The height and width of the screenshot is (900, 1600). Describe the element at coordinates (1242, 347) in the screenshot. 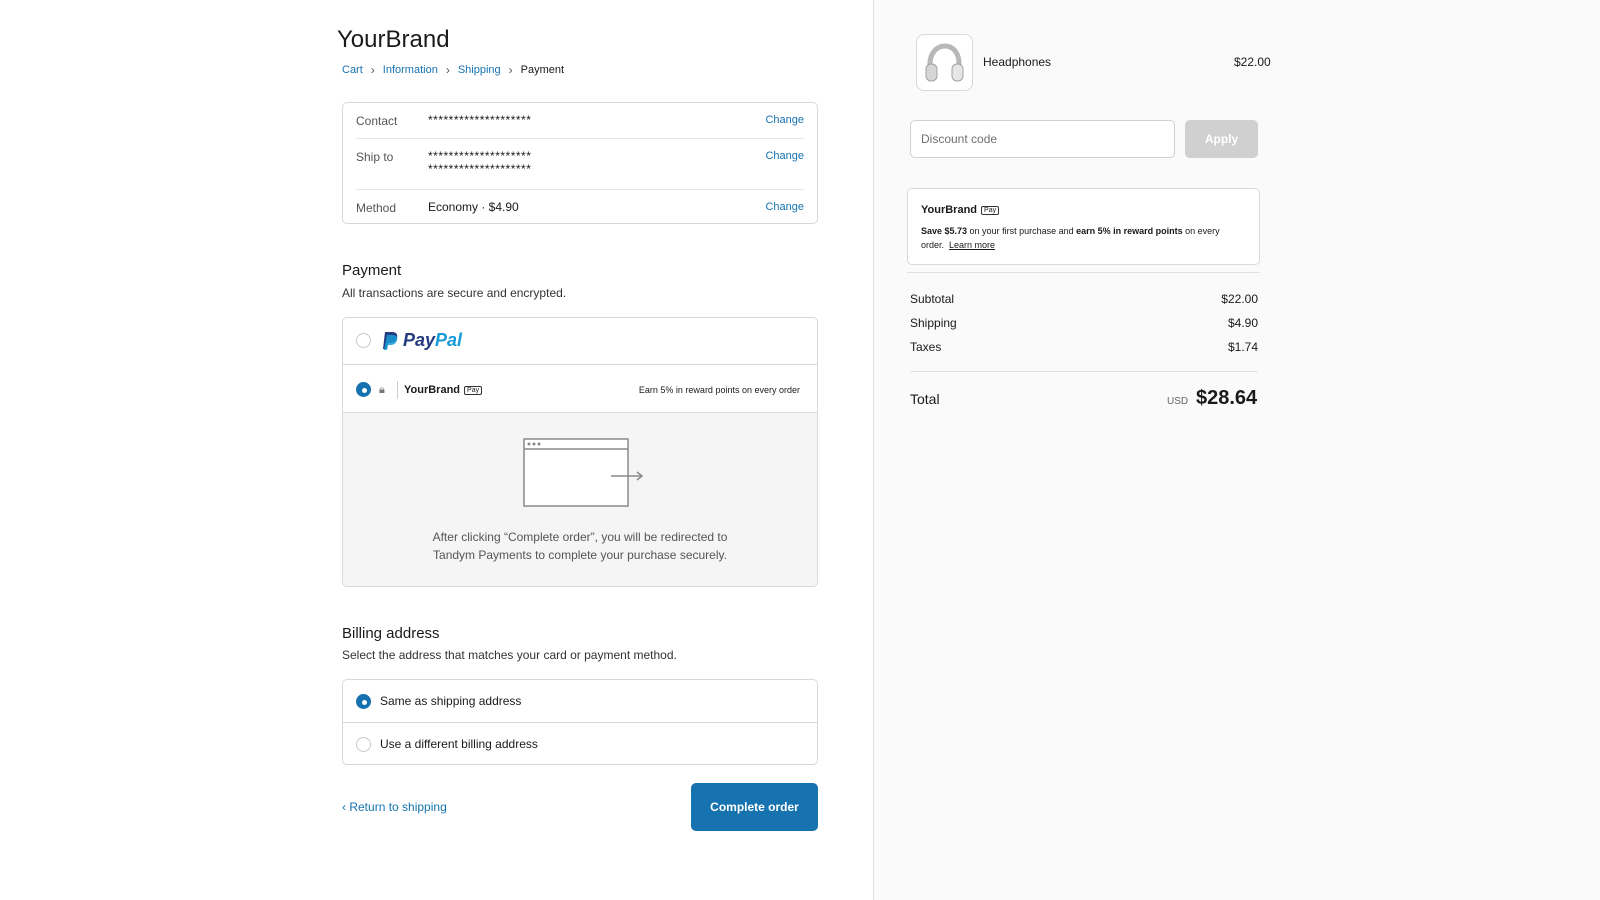

I see `taxes-value: $1.74` at that location.